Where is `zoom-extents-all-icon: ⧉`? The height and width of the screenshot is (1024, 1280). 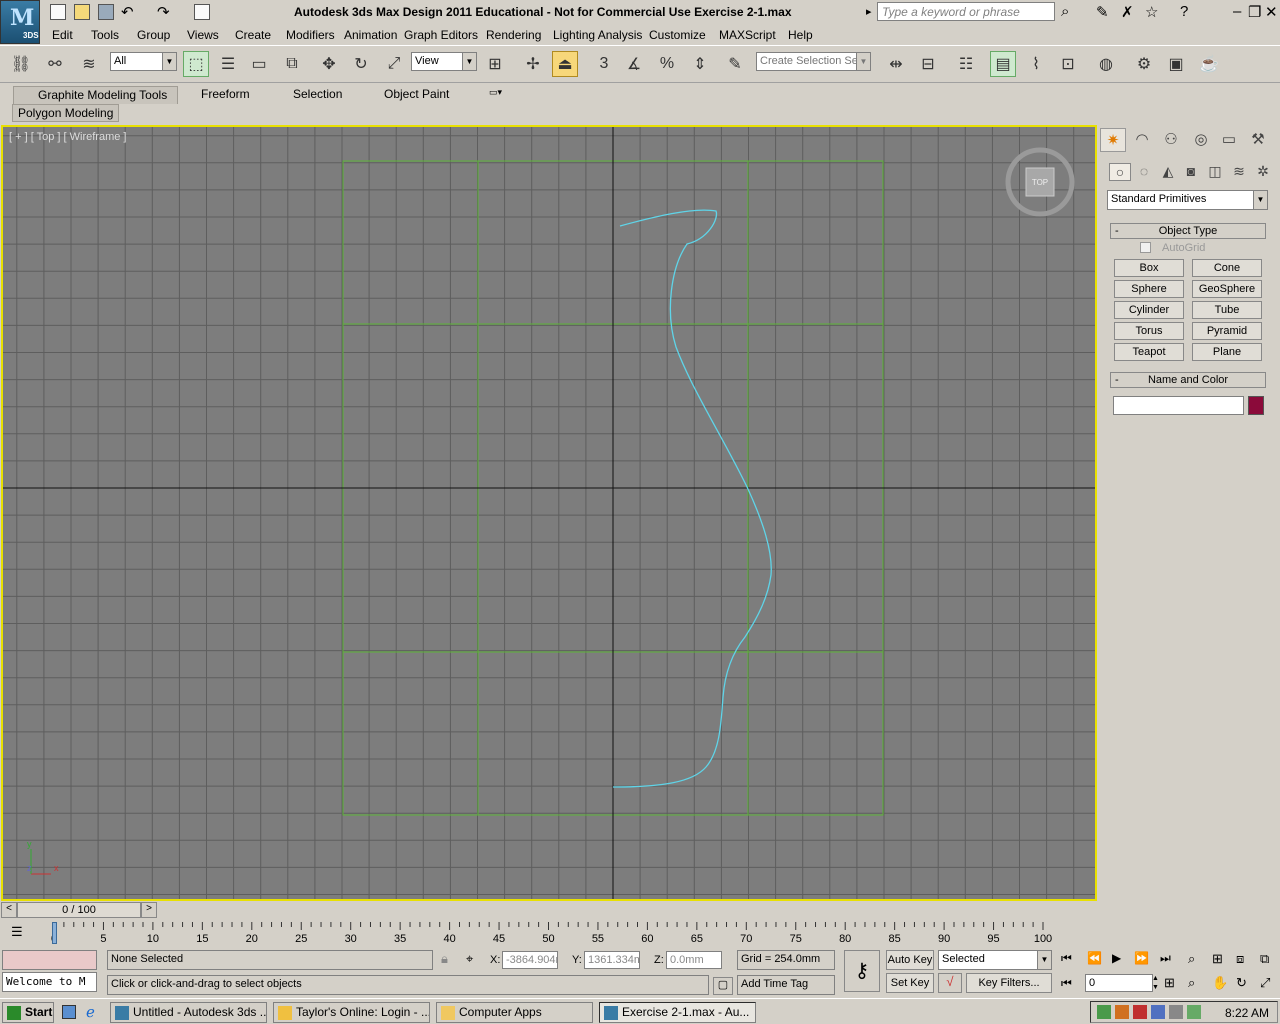
zoom-extents-all-icon: ⧉ is located at coordinates (1264, 959).